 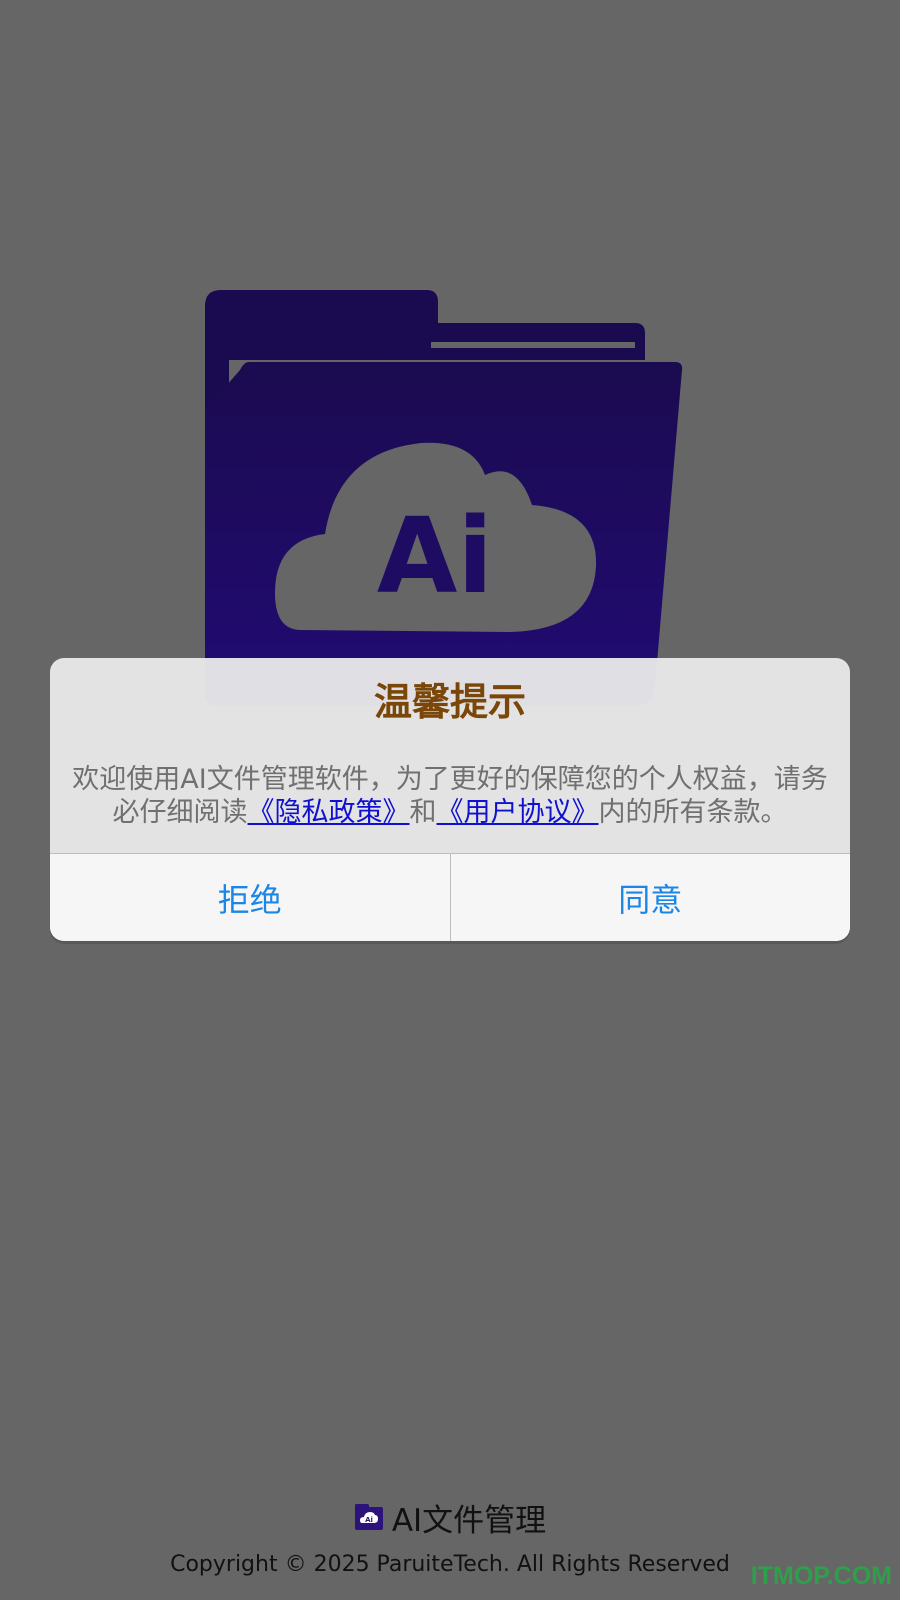 What do you see at coordinates (518, 812) in the screenshot?
I see `user-agreement-link: 《用户协议》` at bounding box center [518, 812].